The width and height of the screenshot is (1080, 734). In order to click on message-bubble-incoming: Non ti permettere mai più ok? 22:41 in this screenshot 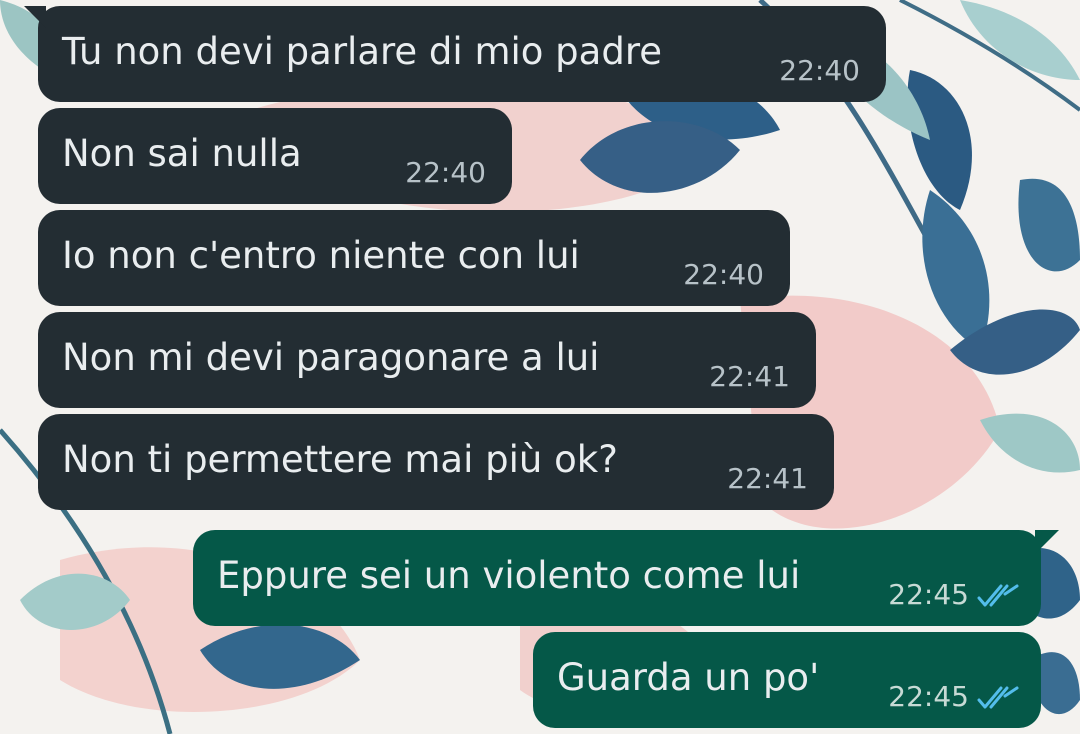, I will do `click(436, 462)`.